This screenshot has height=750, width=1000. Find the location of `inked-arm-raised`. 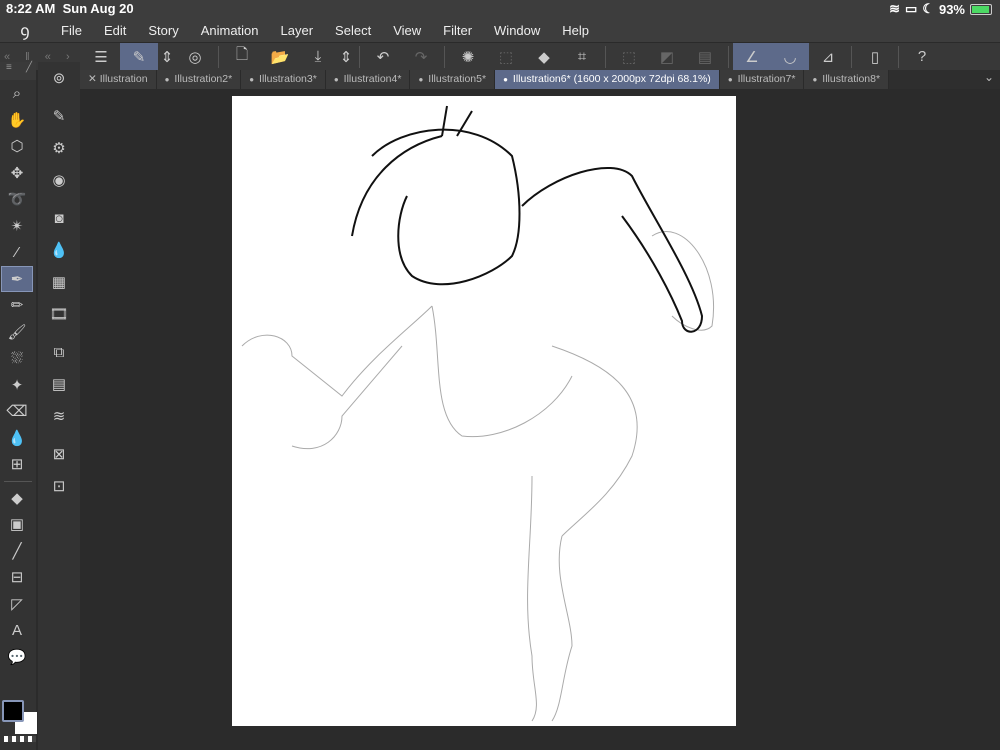

inked-arm-raised is located at coordinates (612, 250).